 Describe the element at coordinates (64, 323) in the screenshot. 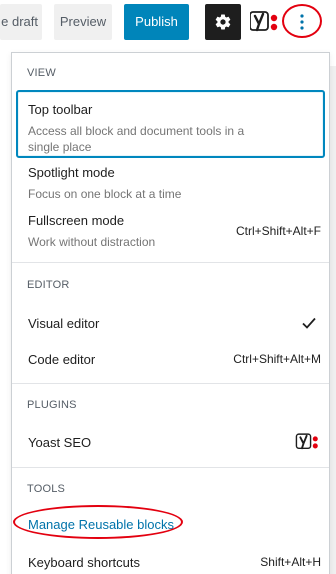

I see `menu-item-label: Visual editor` at that location.